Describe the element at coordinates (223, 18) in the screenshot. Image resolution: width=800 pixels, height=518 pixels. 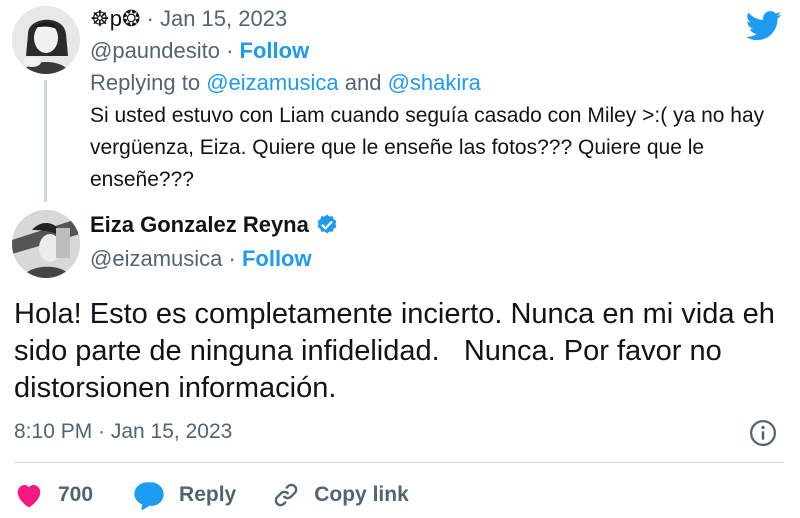
I see `reply-date: Jan 15, 2023` at that location.